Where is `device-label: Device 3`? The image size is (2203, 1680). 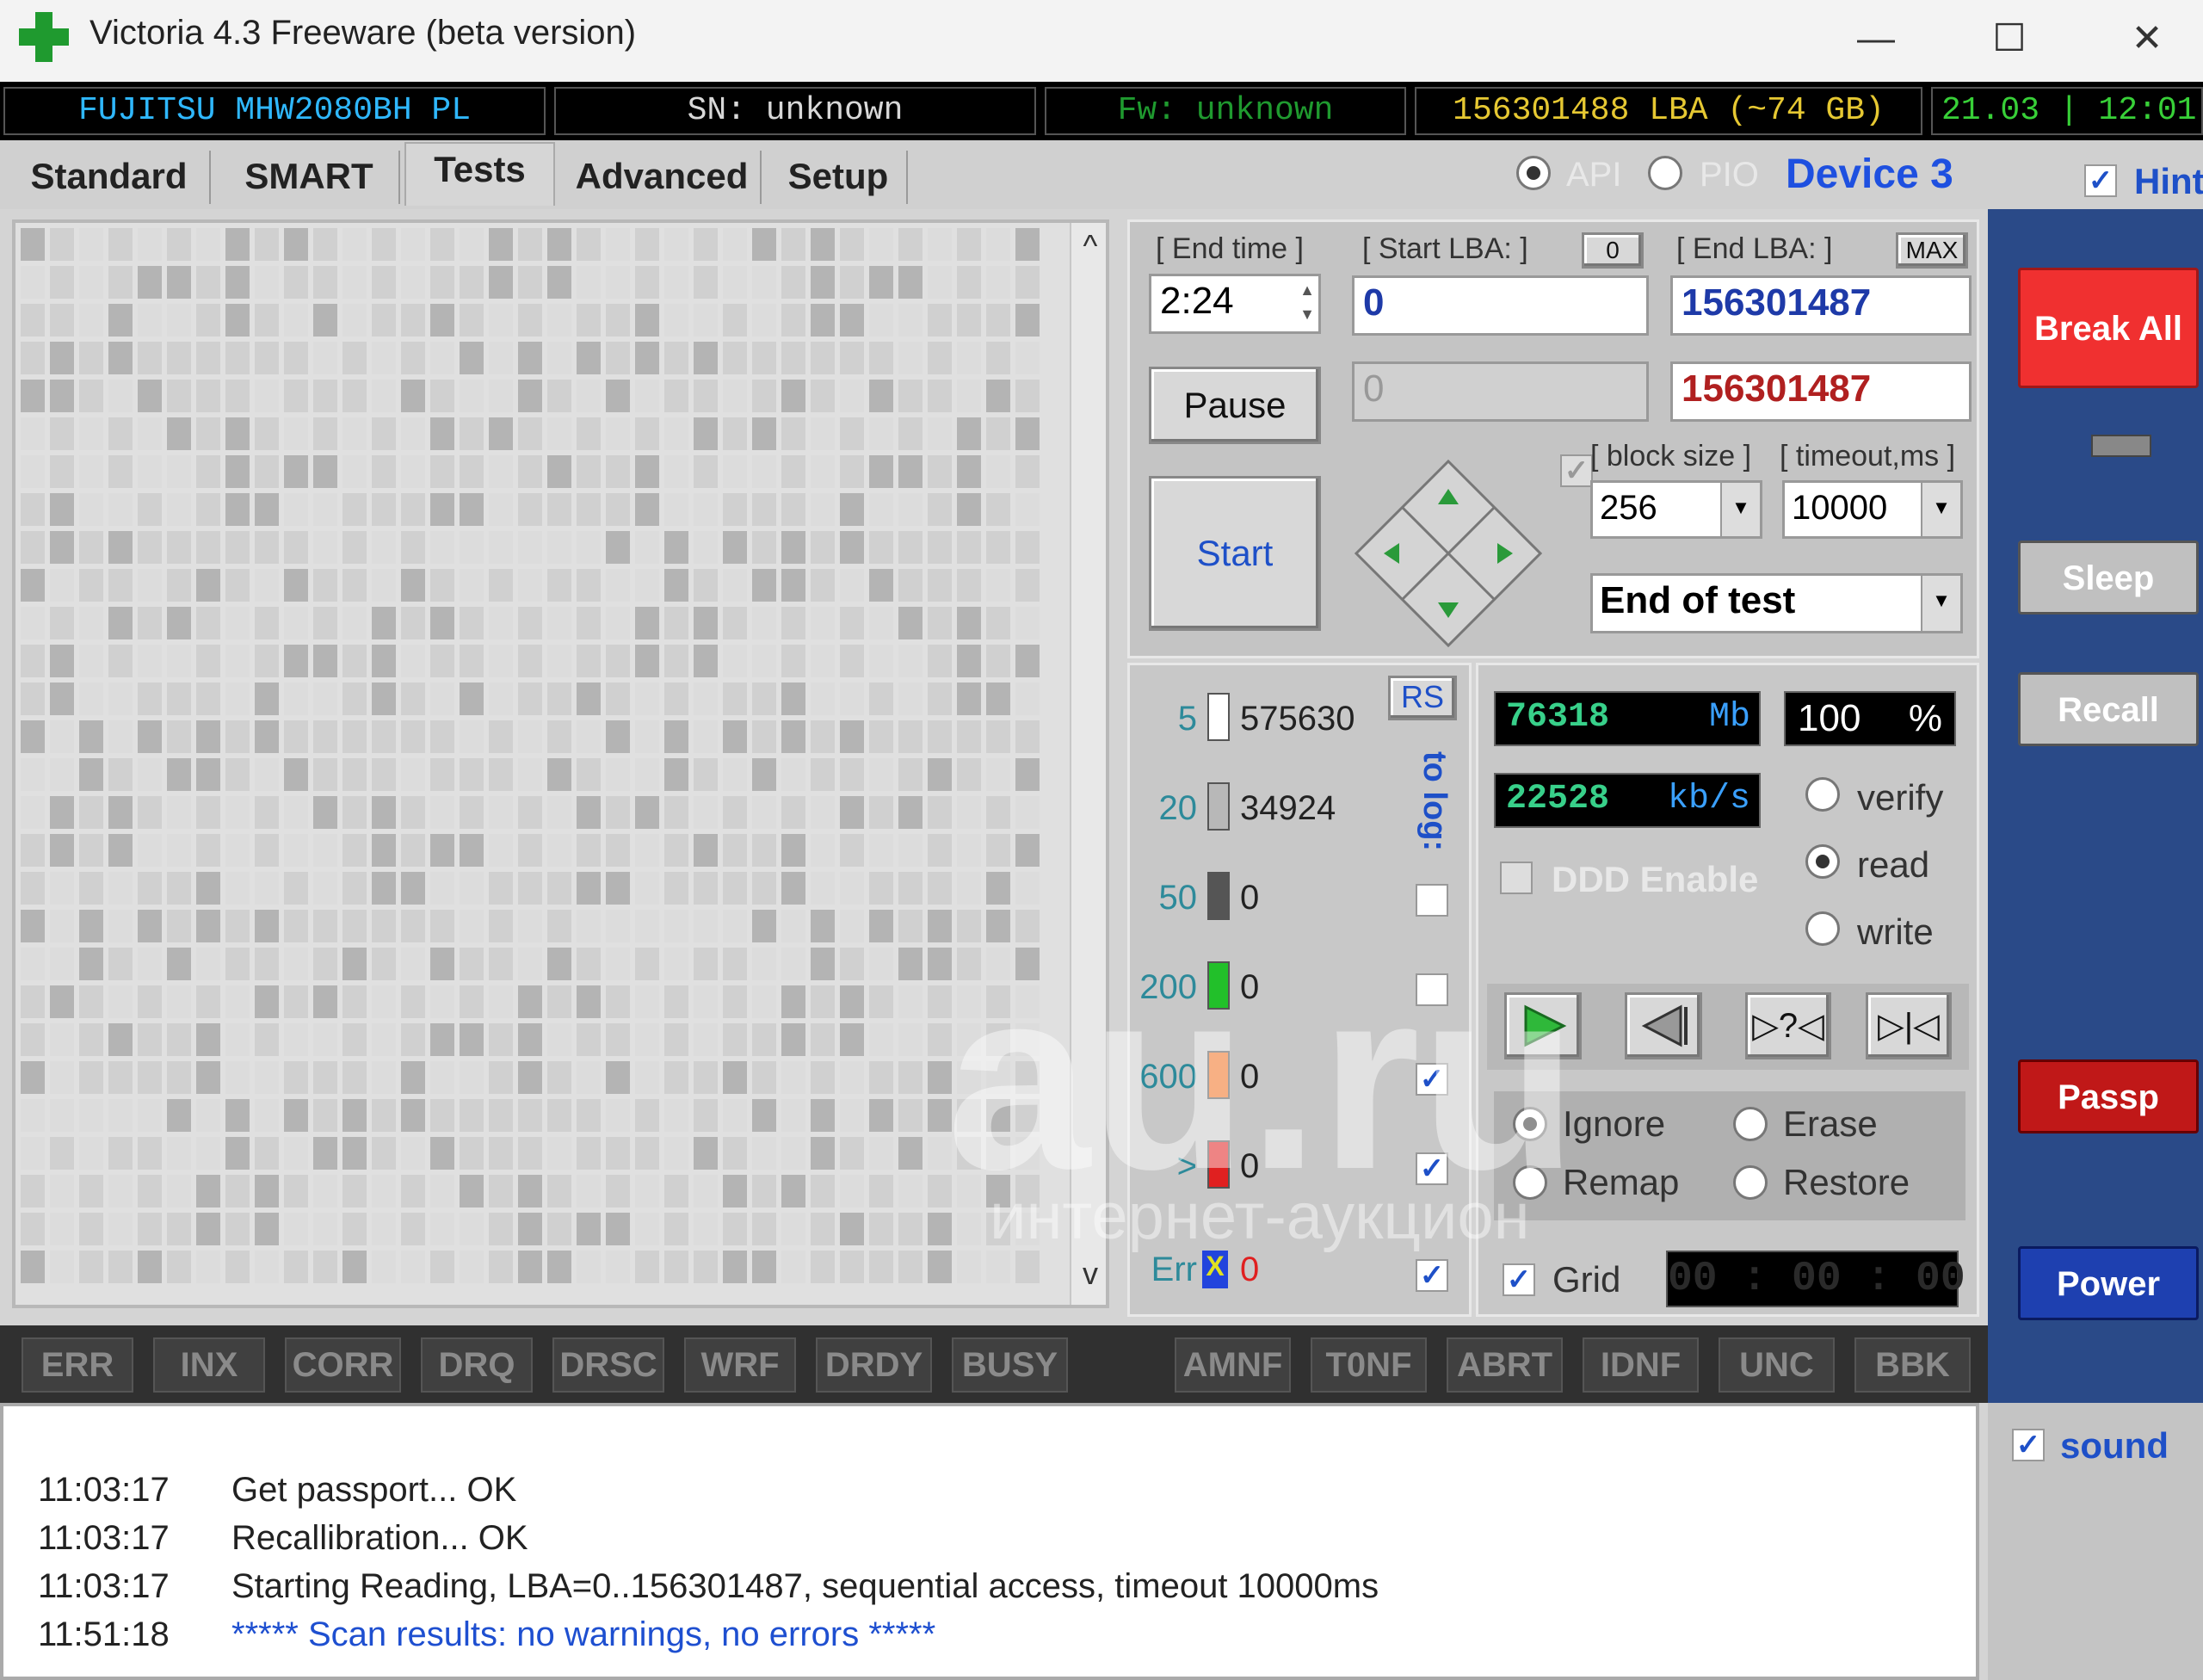
device-label: Device 3 is located at coordinates (1870, 174).